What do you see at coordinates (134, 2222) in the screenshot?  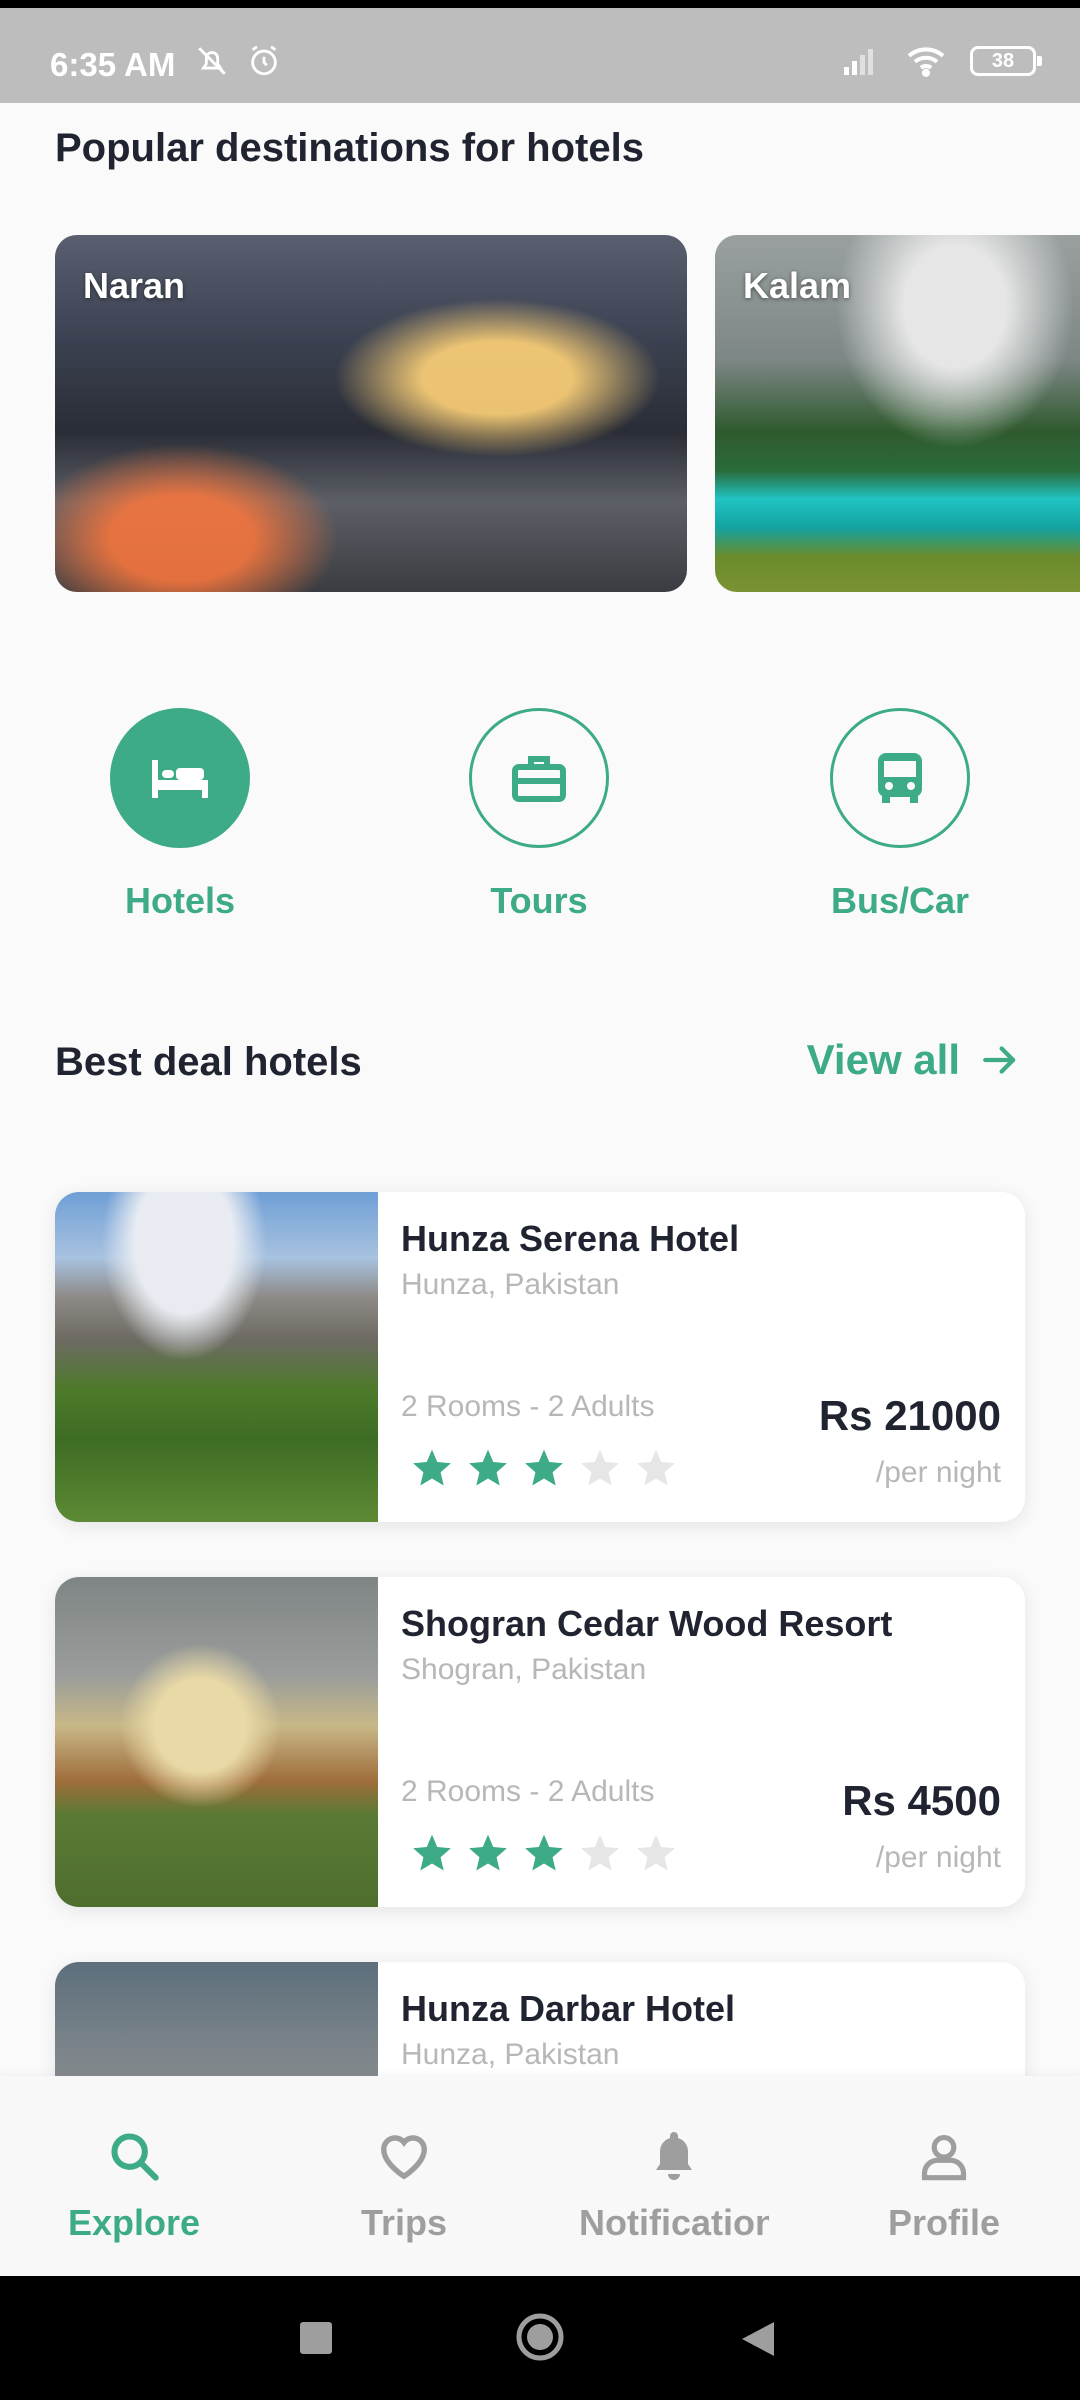 I see `nav-label: Explore` at bounding box center [134, 2222].